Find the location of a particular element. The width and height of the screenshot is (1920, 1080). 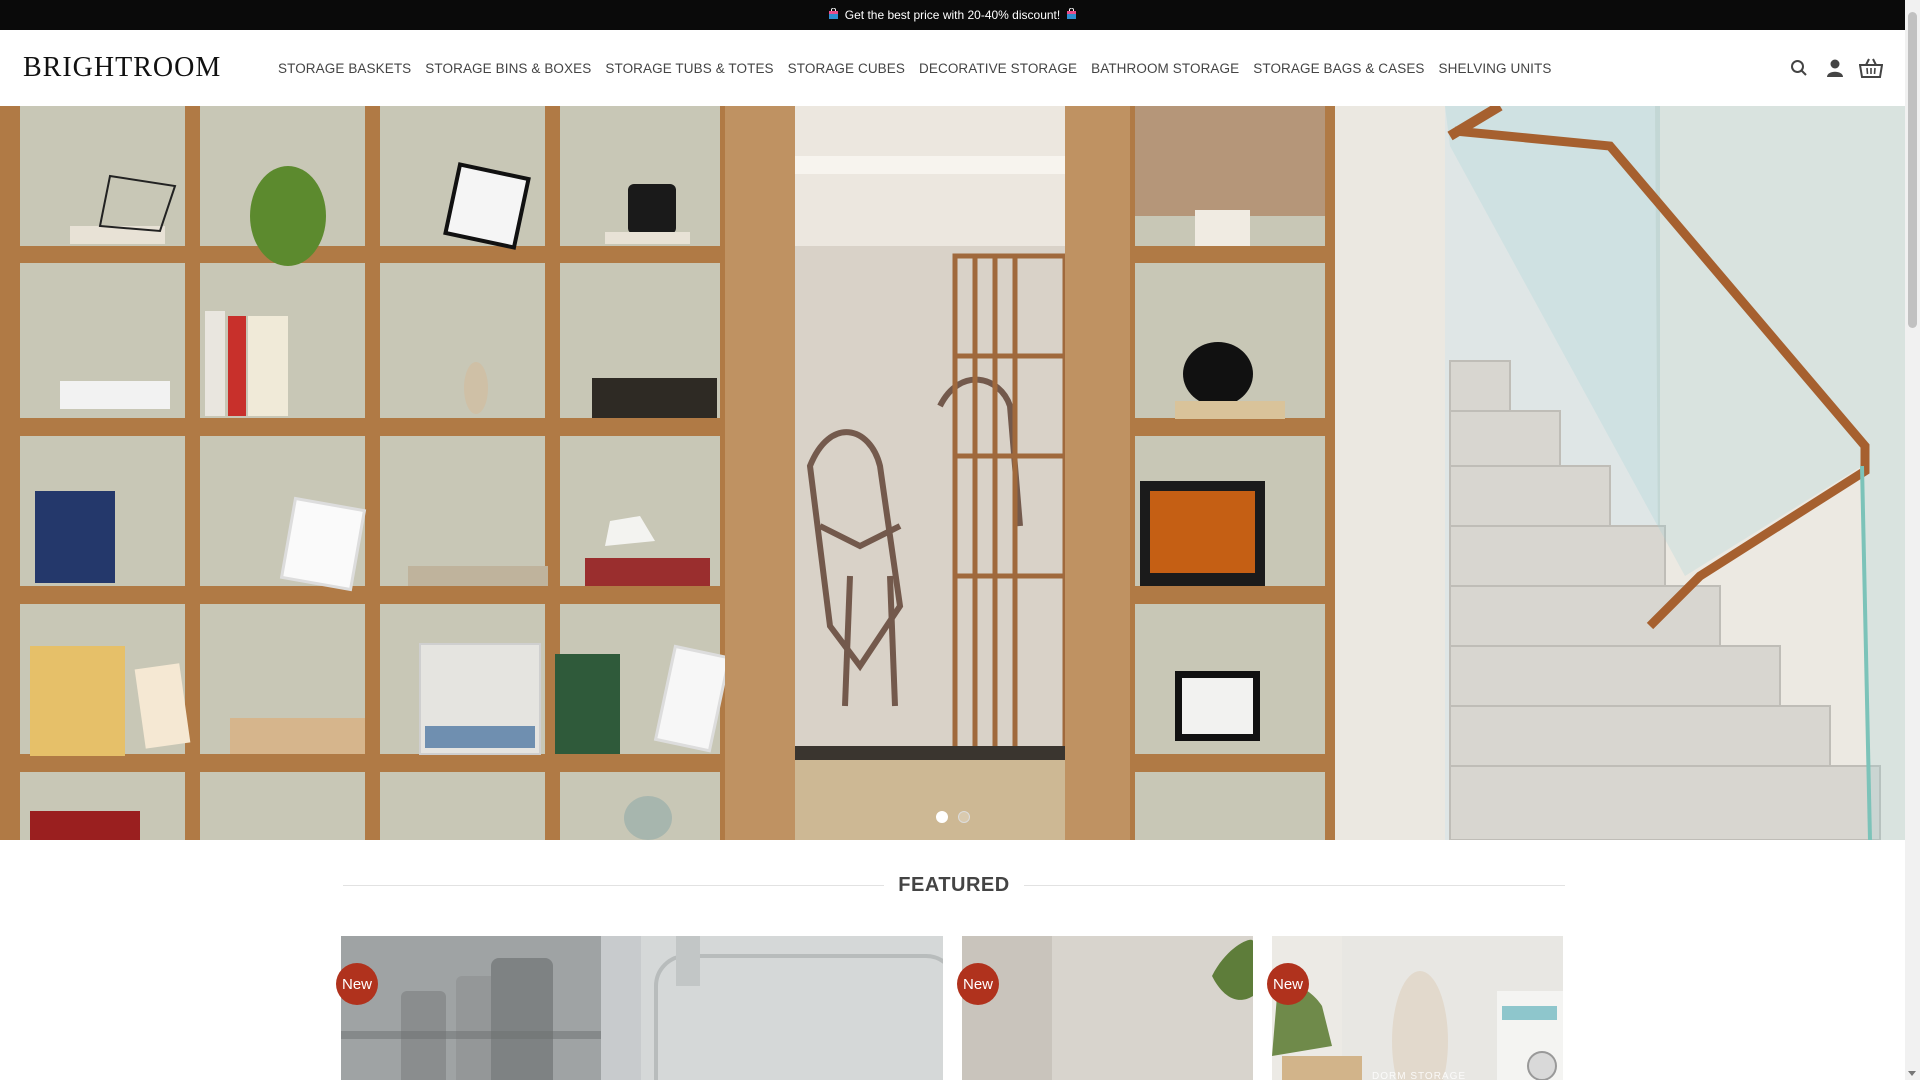

promo-text: Get the best price with 20-40% discount! is located at coordinates (952, 15).